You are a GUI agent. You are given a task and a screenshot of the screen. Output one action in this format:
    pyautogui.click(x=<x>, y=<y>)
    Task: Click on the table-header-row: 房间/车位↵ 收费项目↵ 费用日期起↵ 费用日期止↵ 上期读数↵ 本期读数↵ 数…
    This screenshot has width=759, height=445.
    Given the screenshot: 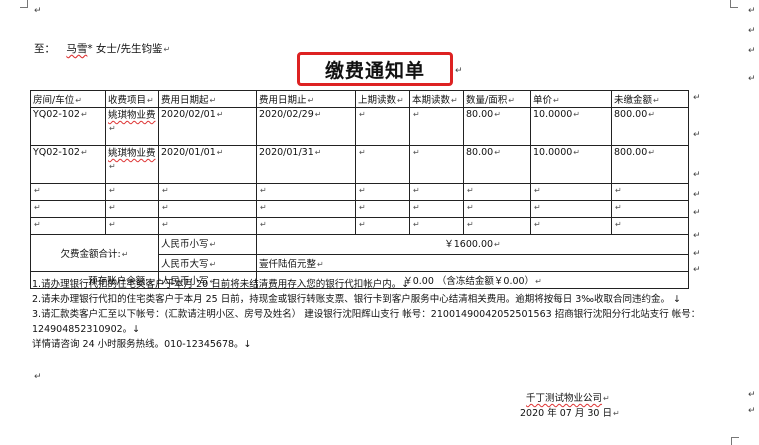 What is the action you would take?
    pyautogui.click(x=359, y=99)
    